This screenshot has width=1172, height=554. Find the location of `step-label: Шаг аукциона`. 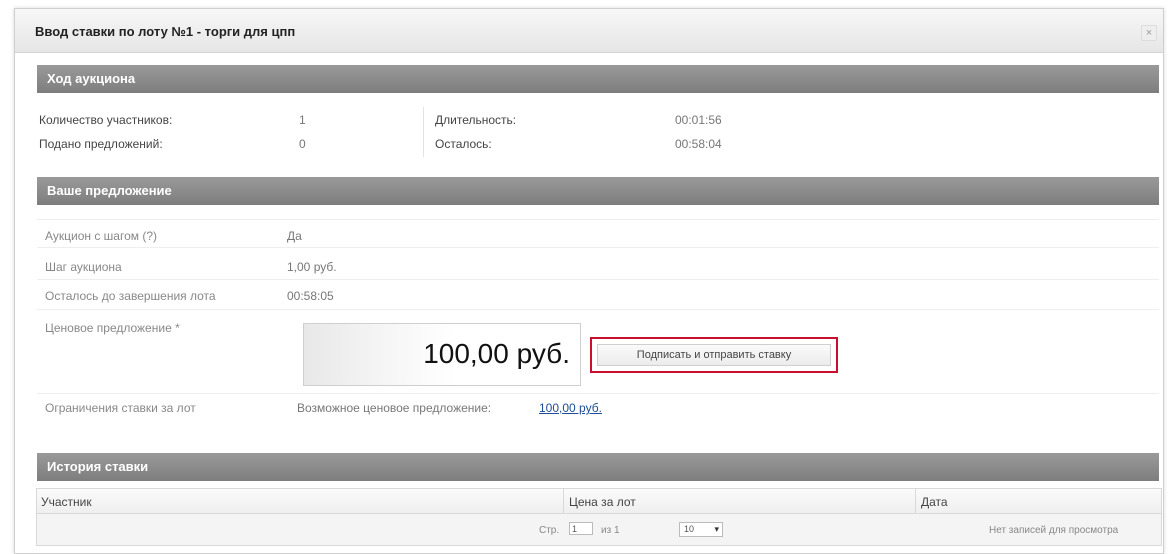

step-label: Шаг аукциона is located at coordinates (83, 267).